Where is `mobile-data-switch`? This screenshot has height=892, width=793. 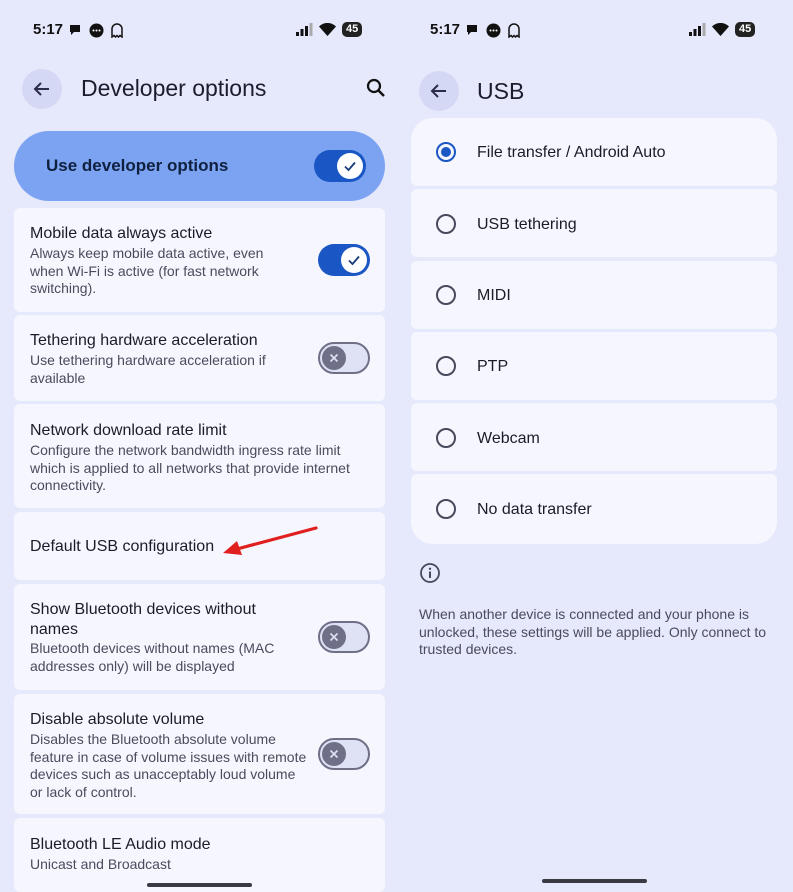 mobile-data-switch is located at coordinates (344, 260).